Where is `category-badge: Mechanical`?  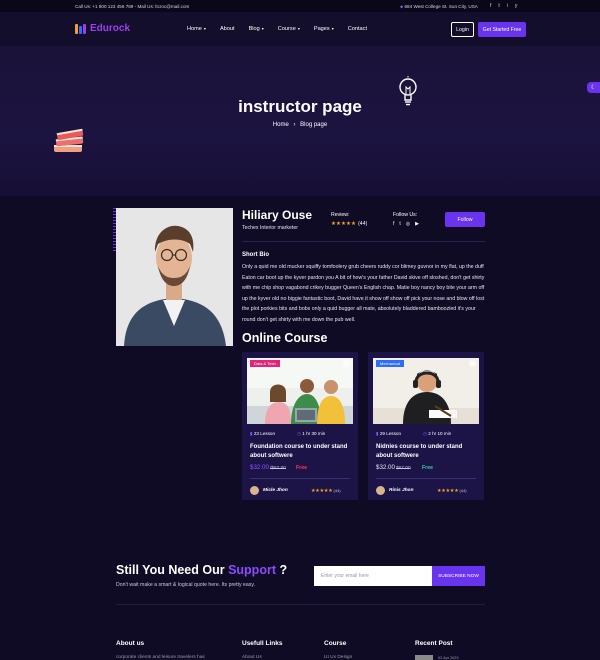 category-badge: Mechanical is located at coordinates (390, 363).